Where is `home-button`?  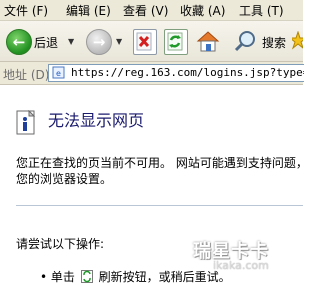
home-button is located at coordinates (208, 41).